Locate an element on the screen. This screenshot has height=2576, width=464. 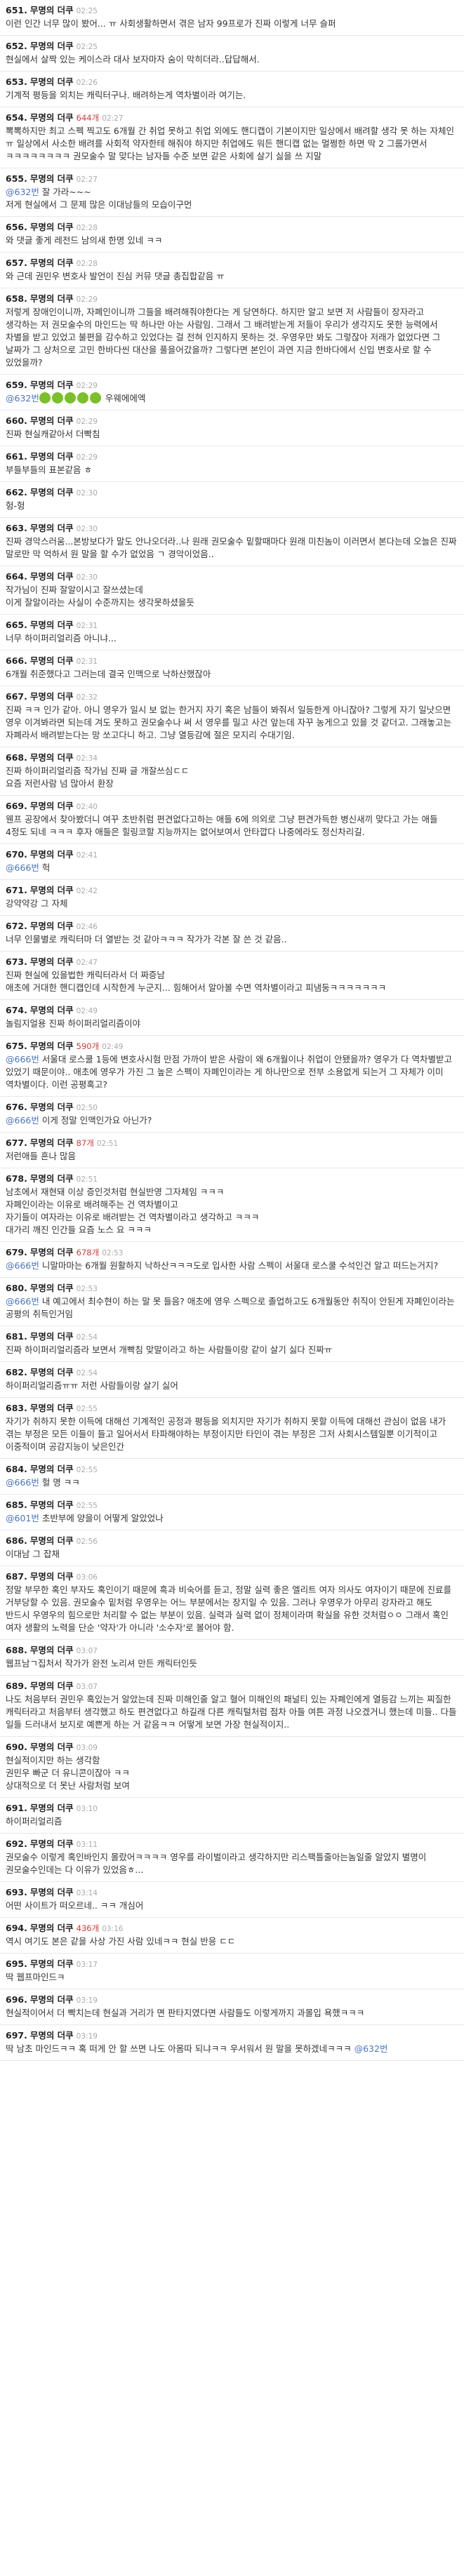
comment-number: 652. is located at coordinates (16, 46).